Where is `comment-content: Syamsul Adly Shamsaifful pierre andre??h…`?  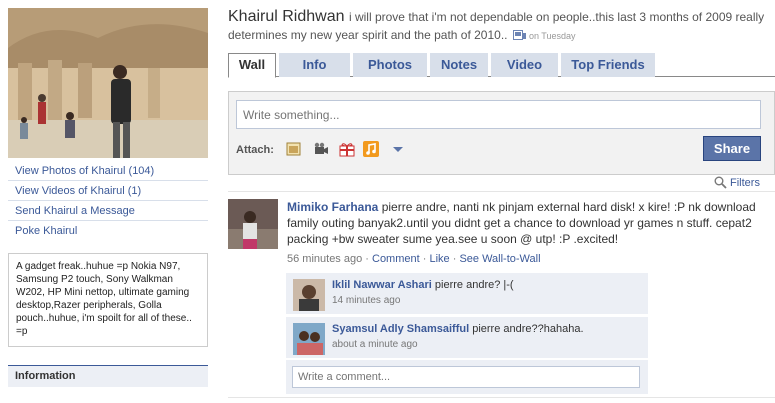
comment-content: Syamsul Adly Shamsaifful pierre andre??h… is located at coordinates (458, 336).